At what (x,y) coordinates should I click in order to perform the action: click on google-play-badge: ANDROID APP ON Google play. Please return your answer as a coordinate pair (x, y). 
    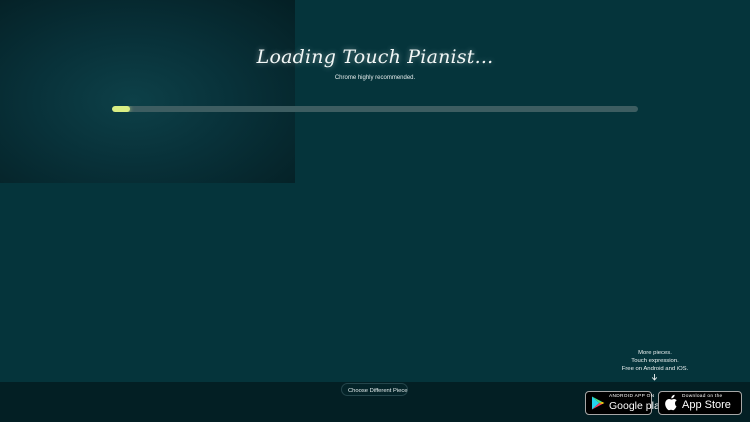
    Looking at the image, I should click on (625, 403).